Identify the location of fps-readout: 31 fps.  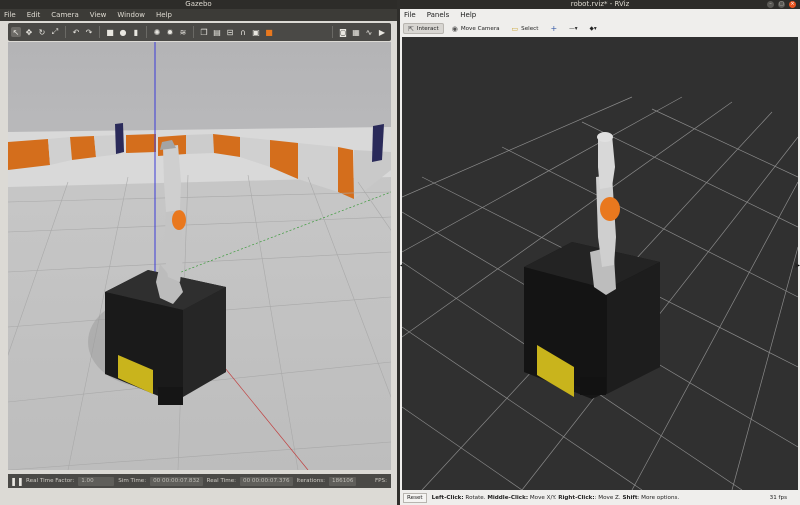
(778, 498).